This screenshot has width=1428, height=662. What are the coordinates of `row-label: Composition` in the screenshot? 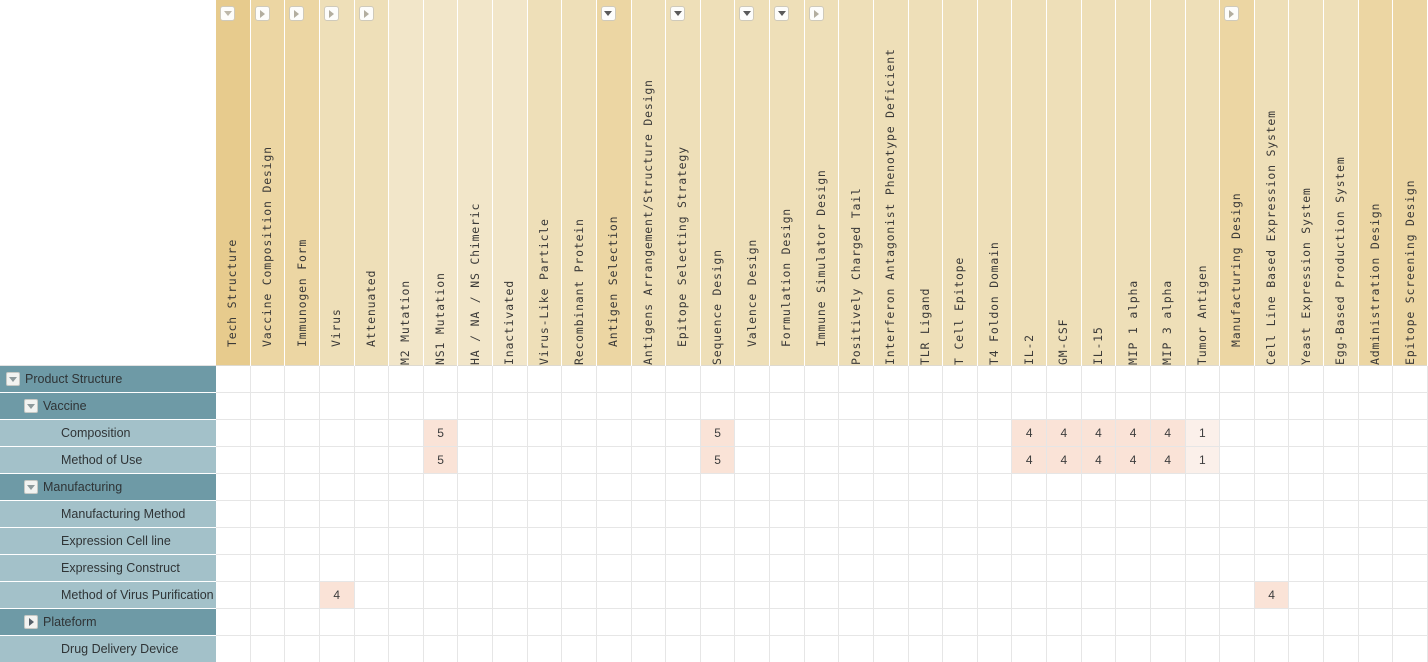 It's located at (108, 433).